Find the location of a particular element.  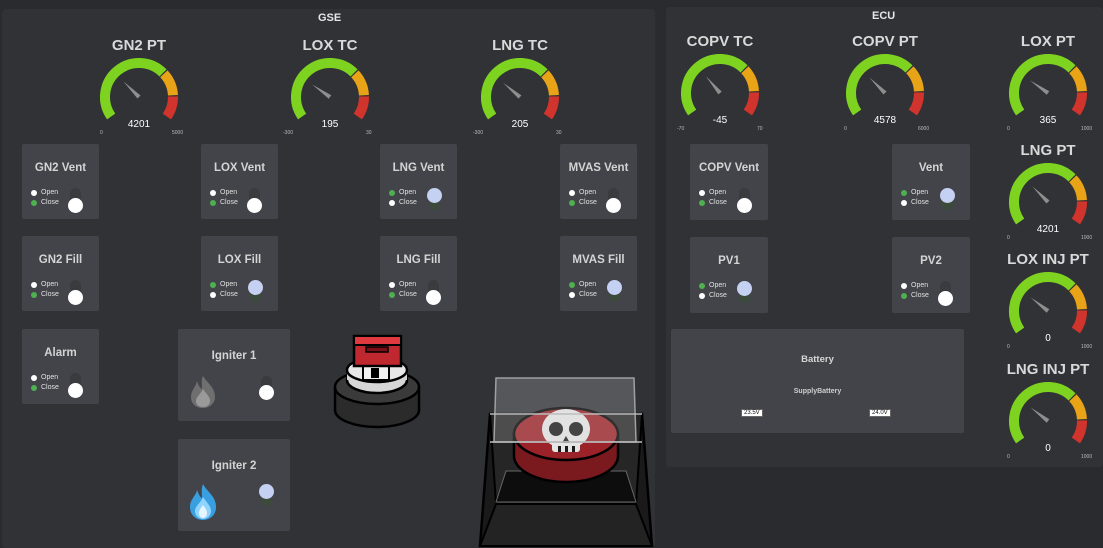

valve-title: LNG Vent is located at coordinates (418, 168).